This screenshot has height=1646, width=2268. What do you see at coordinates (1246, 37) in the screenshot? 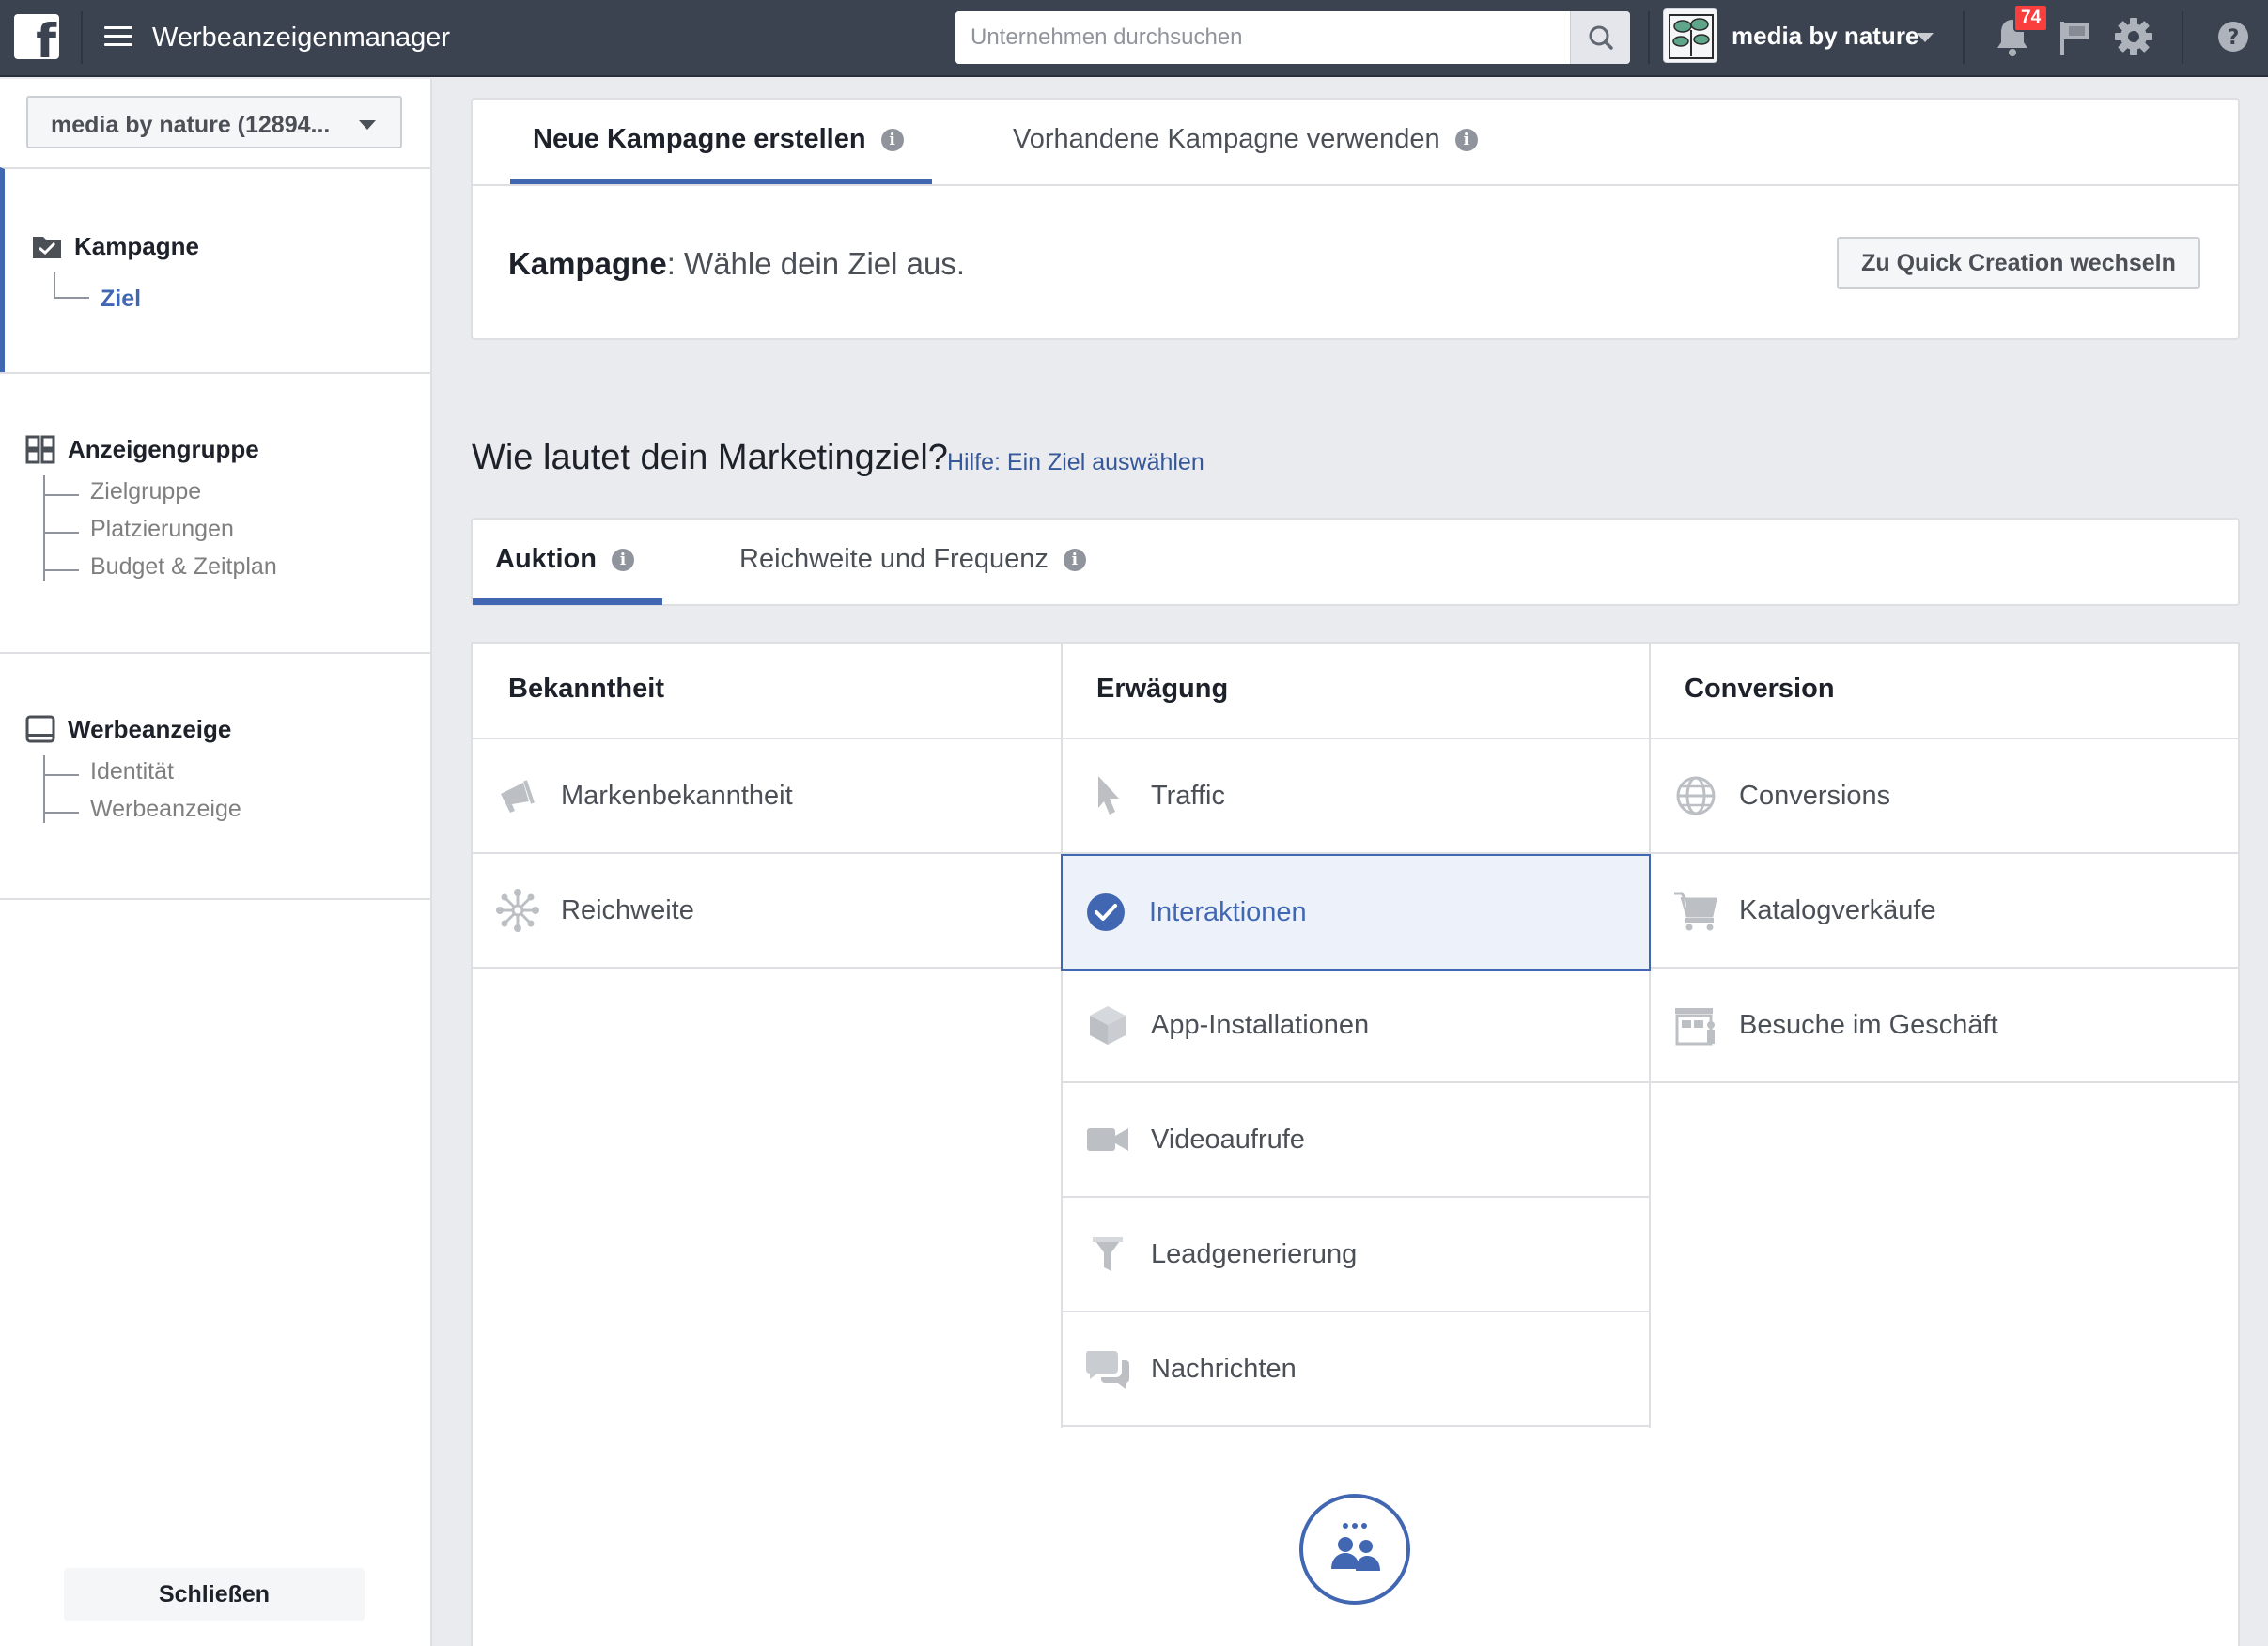
I see `search-input` at bounding box center [1246, 37].